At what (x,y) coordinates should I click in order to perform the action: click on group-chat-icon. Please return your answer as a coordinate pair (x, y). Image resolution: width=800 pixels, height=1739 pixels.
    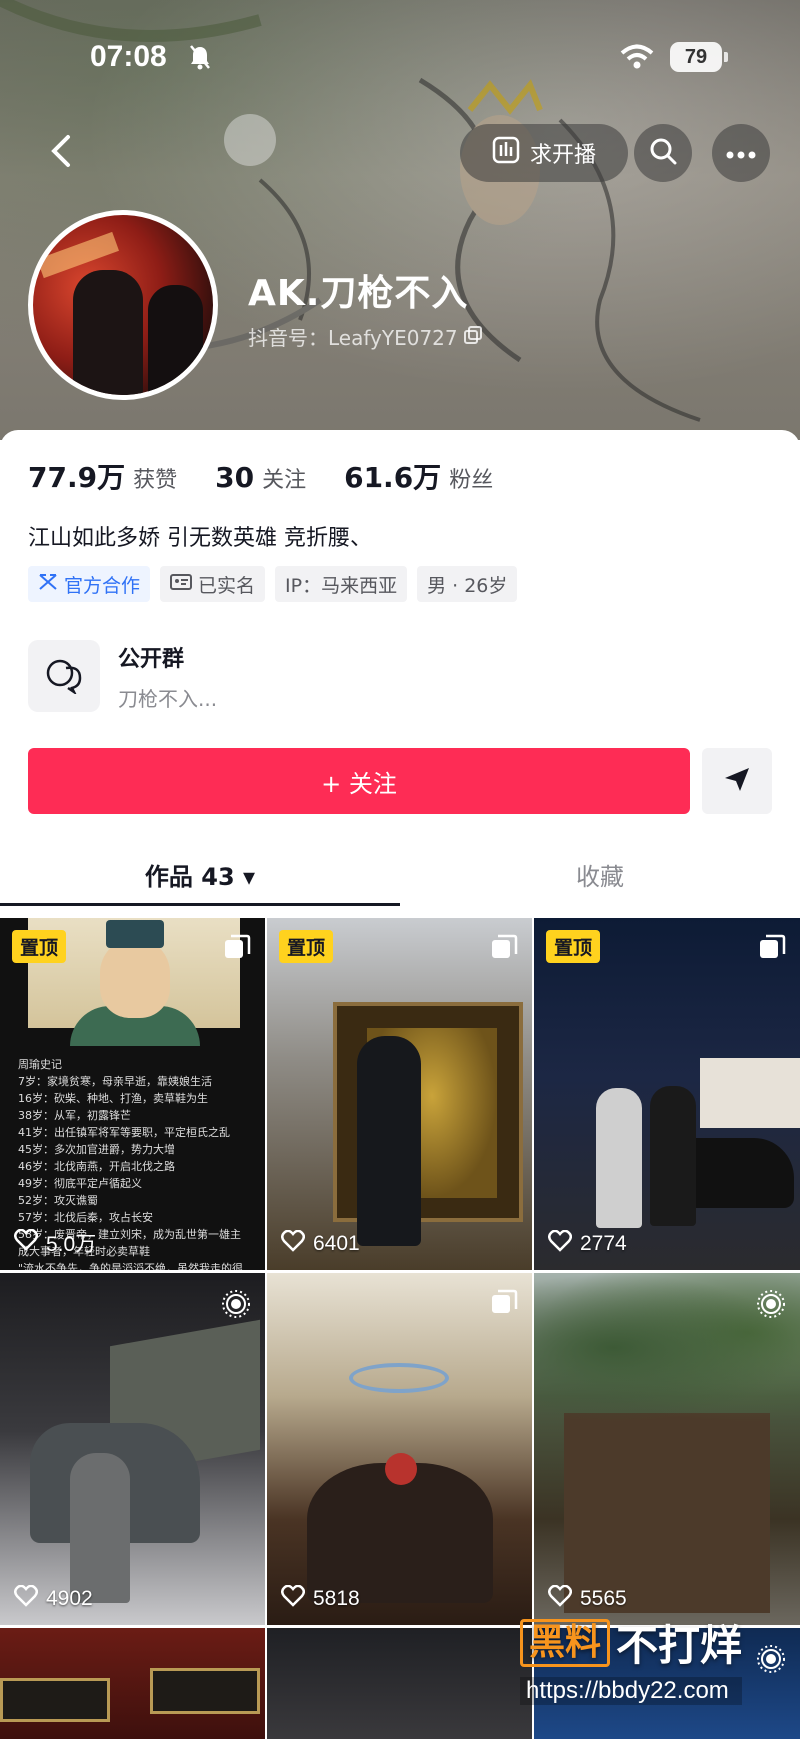
    Looking at the image, I should click on (64, 676).